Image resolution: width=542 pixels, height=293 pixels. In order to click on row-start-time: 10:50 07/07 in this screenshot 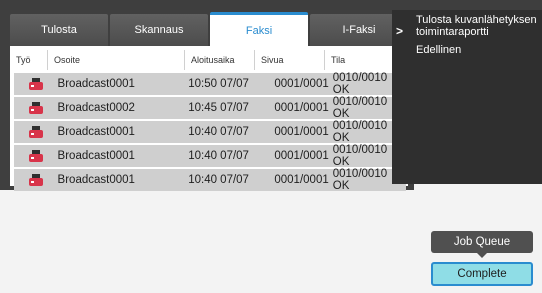, I will do `click(218, 84)`.